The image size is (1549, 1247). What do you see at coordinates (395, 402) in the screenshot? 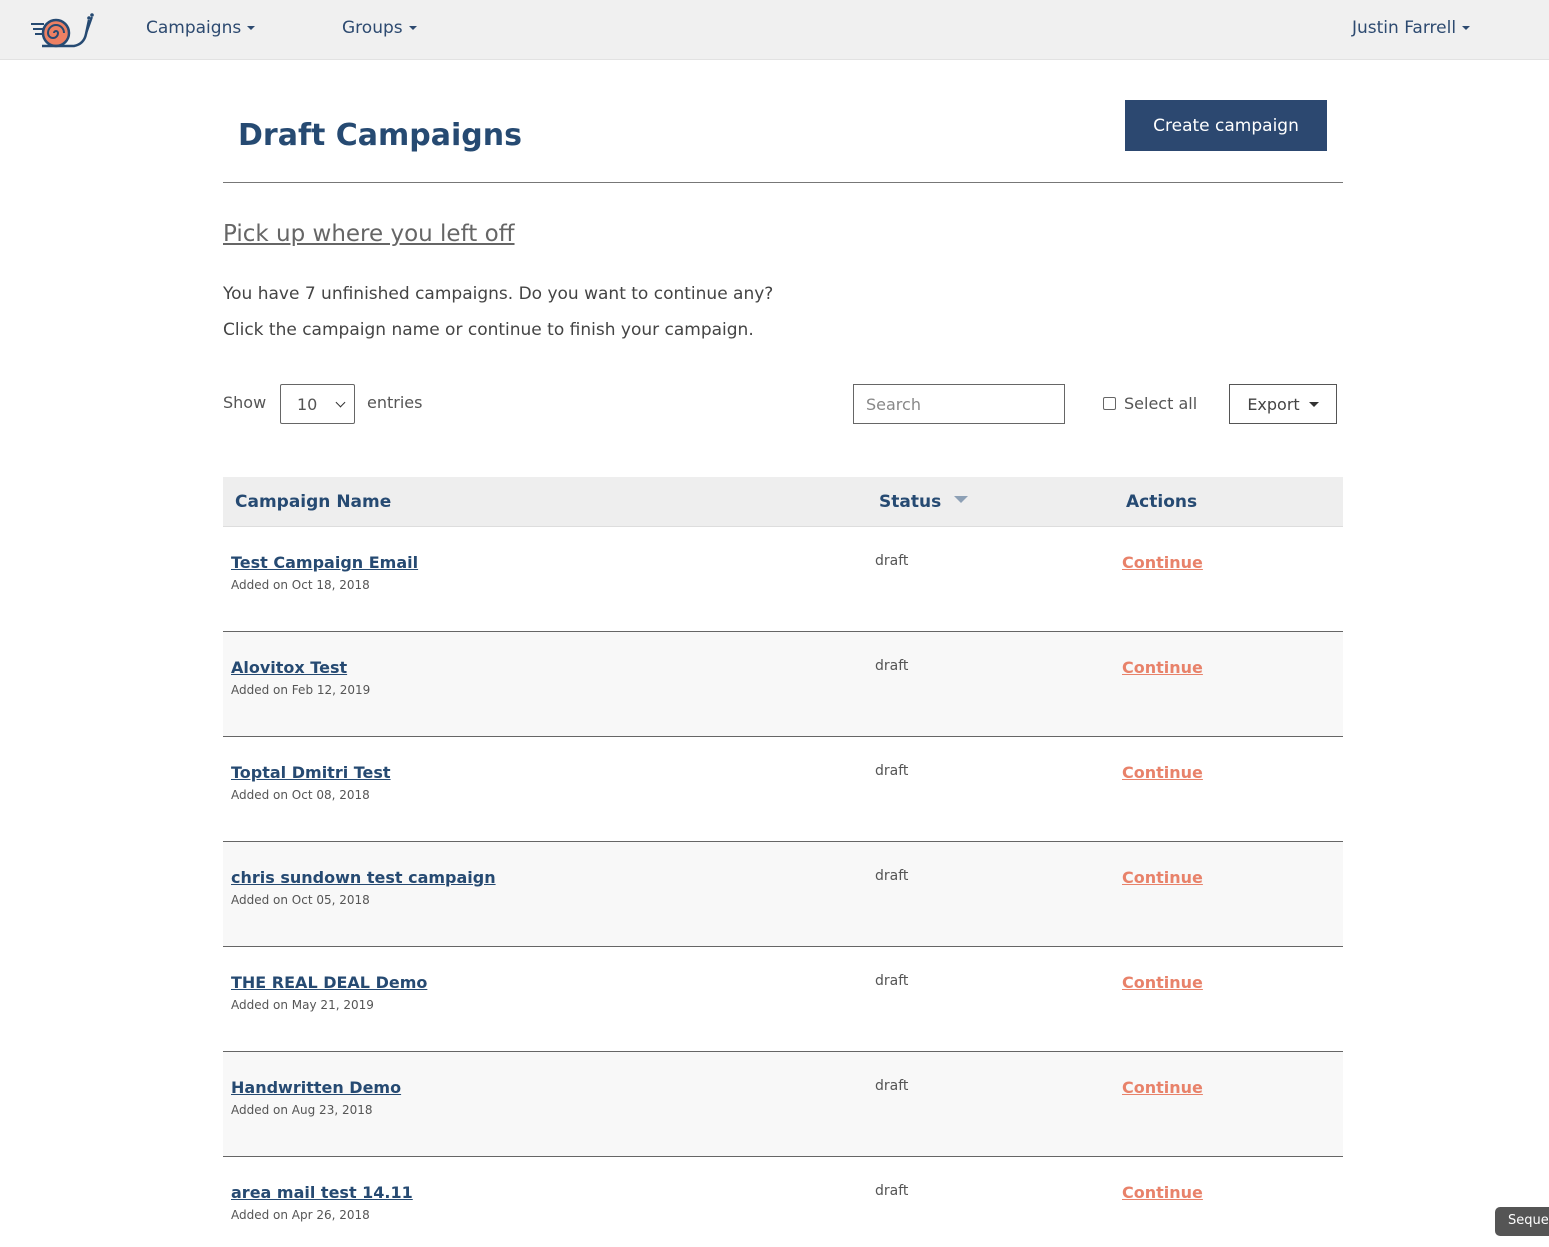
I see `entries-label: entries` at bounding box center [395, 402].